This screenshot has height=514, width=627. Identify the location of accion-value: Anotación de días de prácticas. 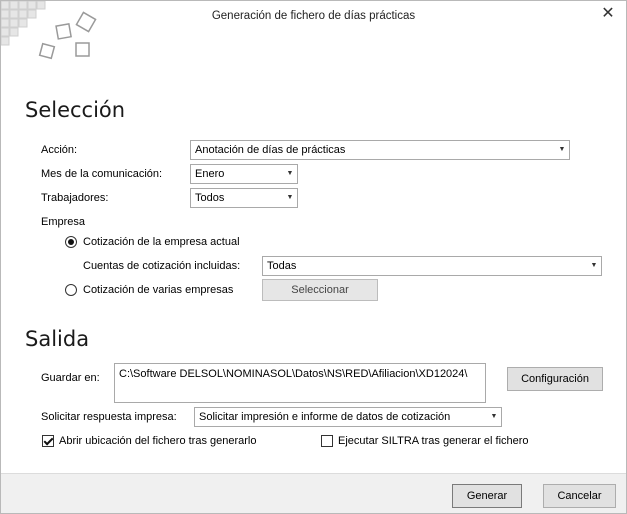
(270, 150).